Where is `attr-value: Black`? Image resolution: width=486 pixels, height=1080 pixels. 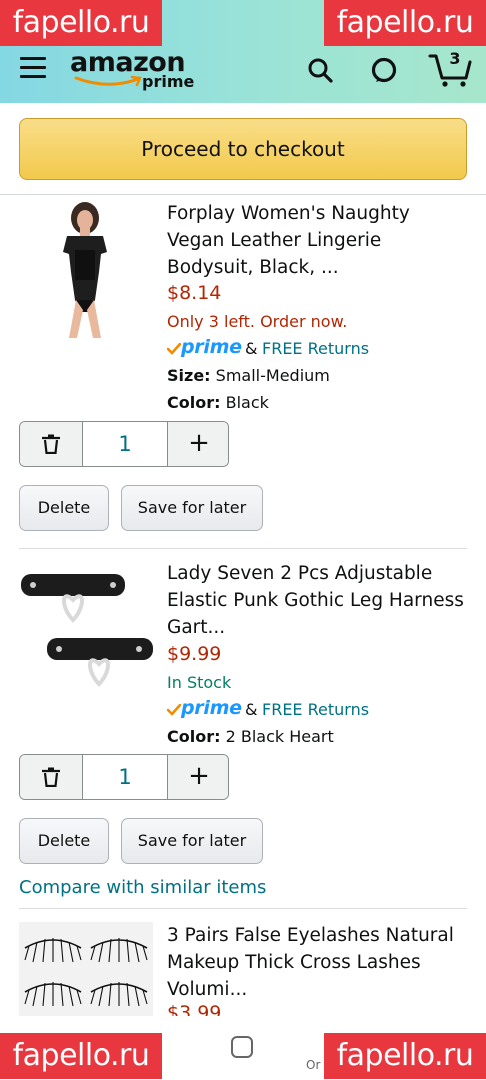
attr-value: Black is located at coordinates (247, 402).